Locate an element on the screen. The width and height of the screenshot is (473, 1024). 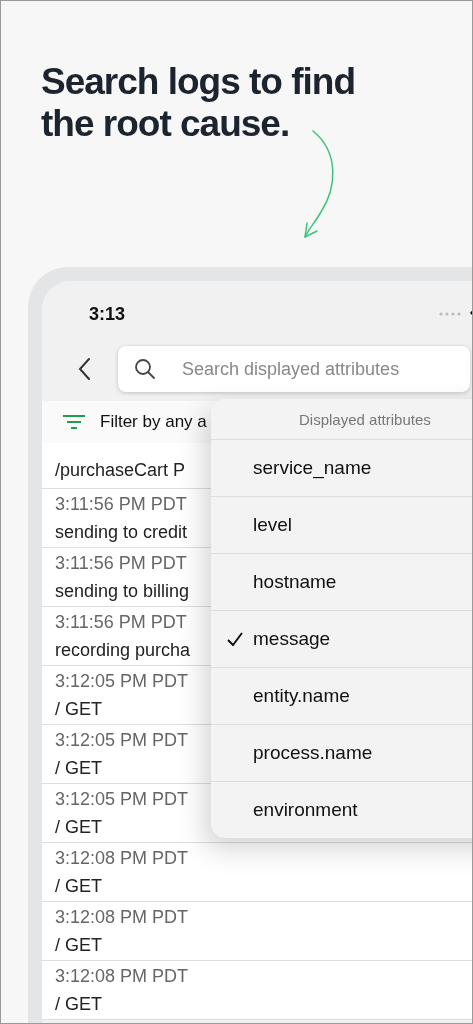
menu-title: Displayed attributes is located at coordinates (341, 419).